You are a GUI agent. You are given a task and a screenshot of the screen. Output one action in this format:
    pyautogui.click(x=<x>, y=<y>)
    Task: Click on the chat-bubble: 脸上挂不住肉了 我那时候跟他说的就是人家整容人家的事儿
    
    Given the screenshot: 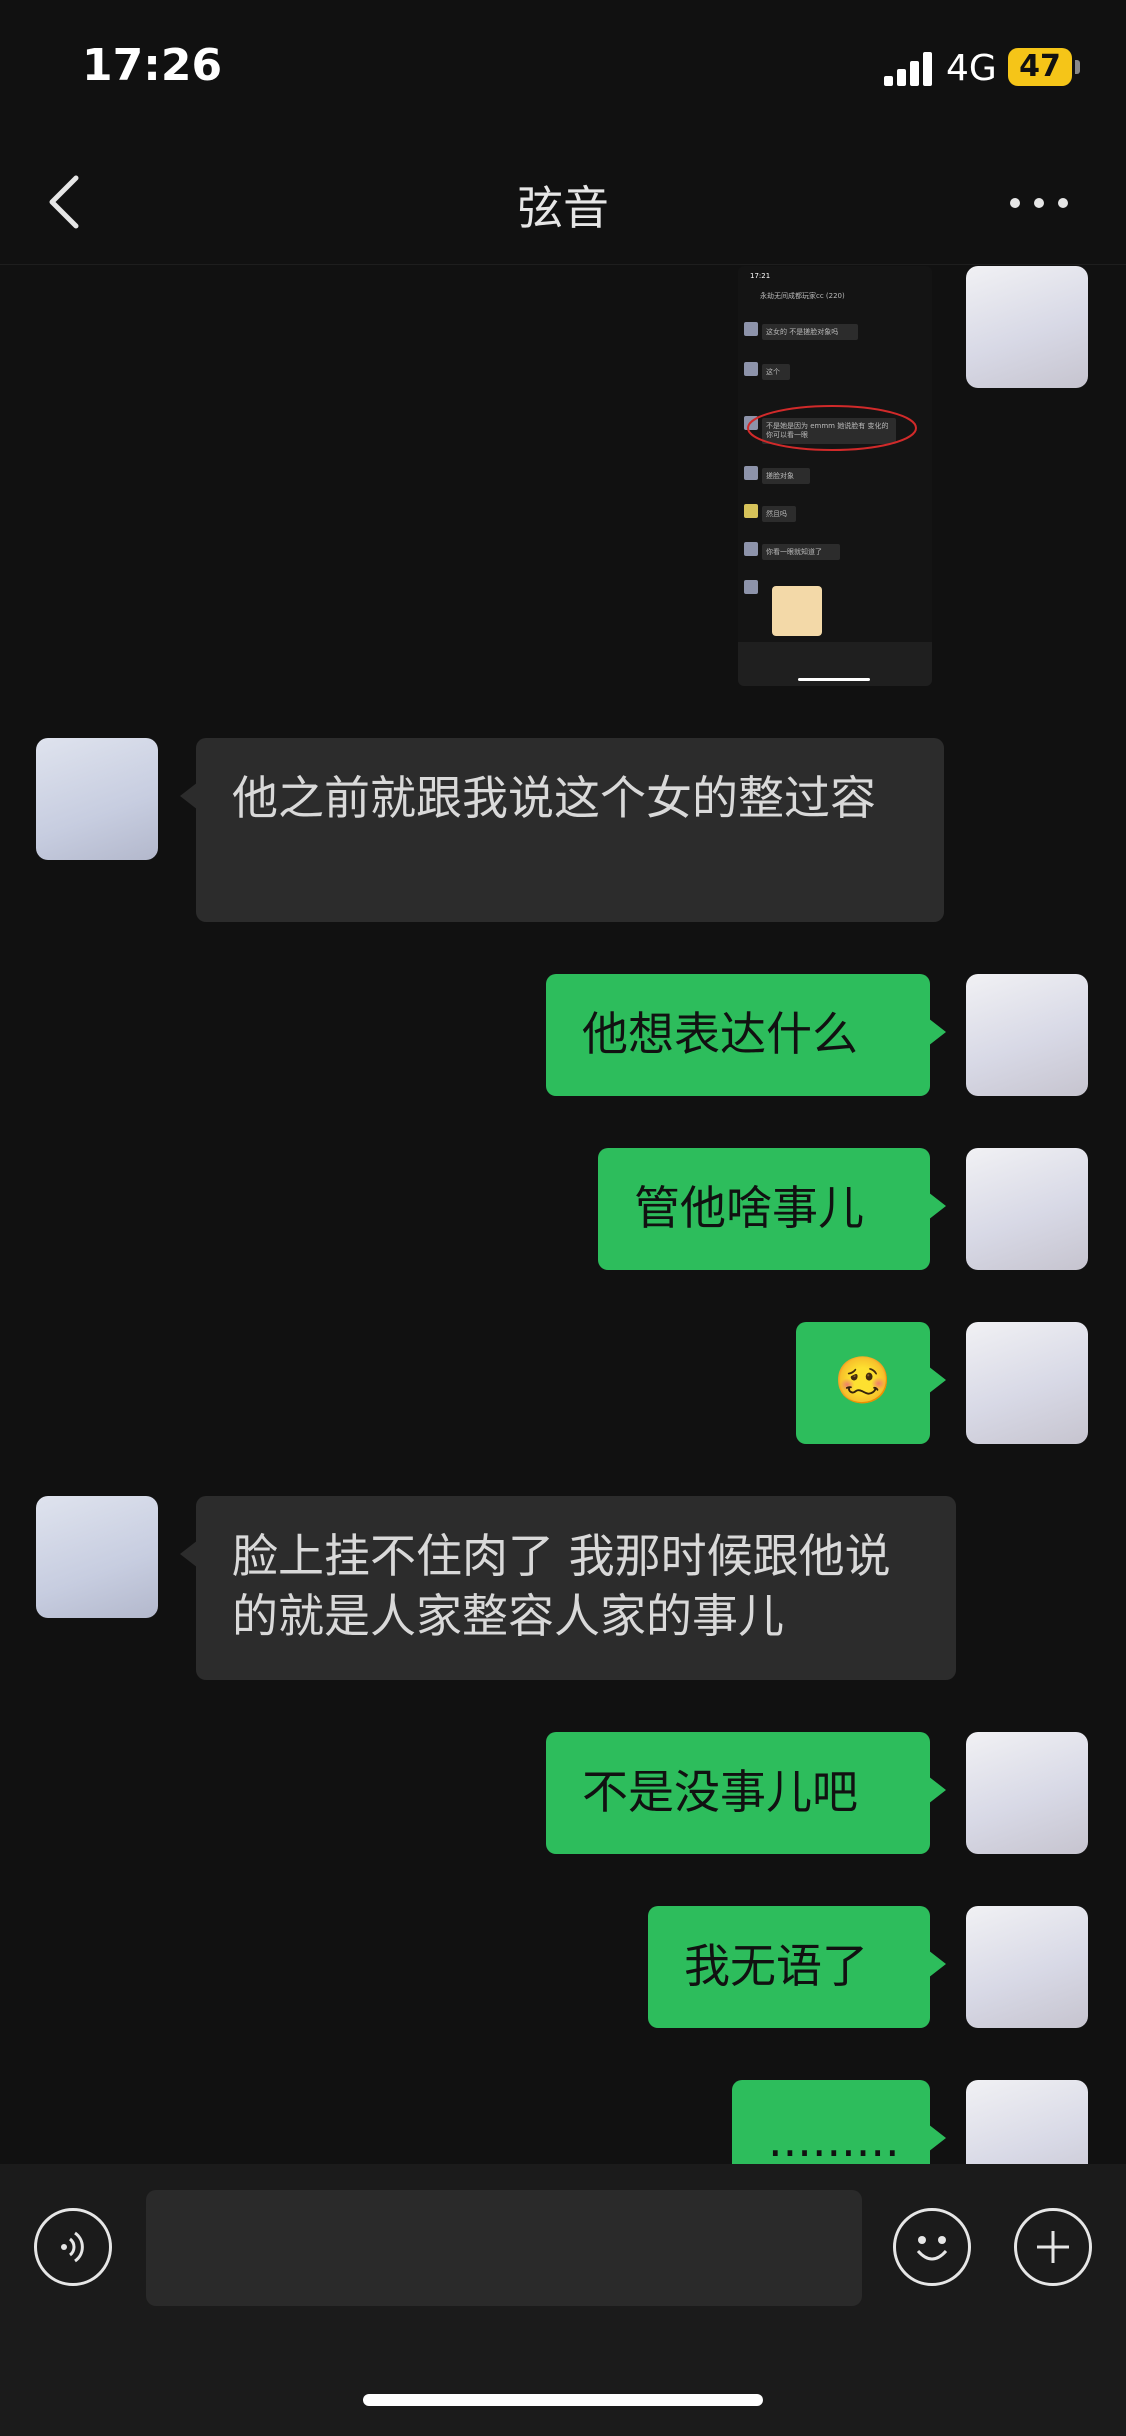 What is the action you would take?
    pyautogui.click(x=568, y=1588)
    